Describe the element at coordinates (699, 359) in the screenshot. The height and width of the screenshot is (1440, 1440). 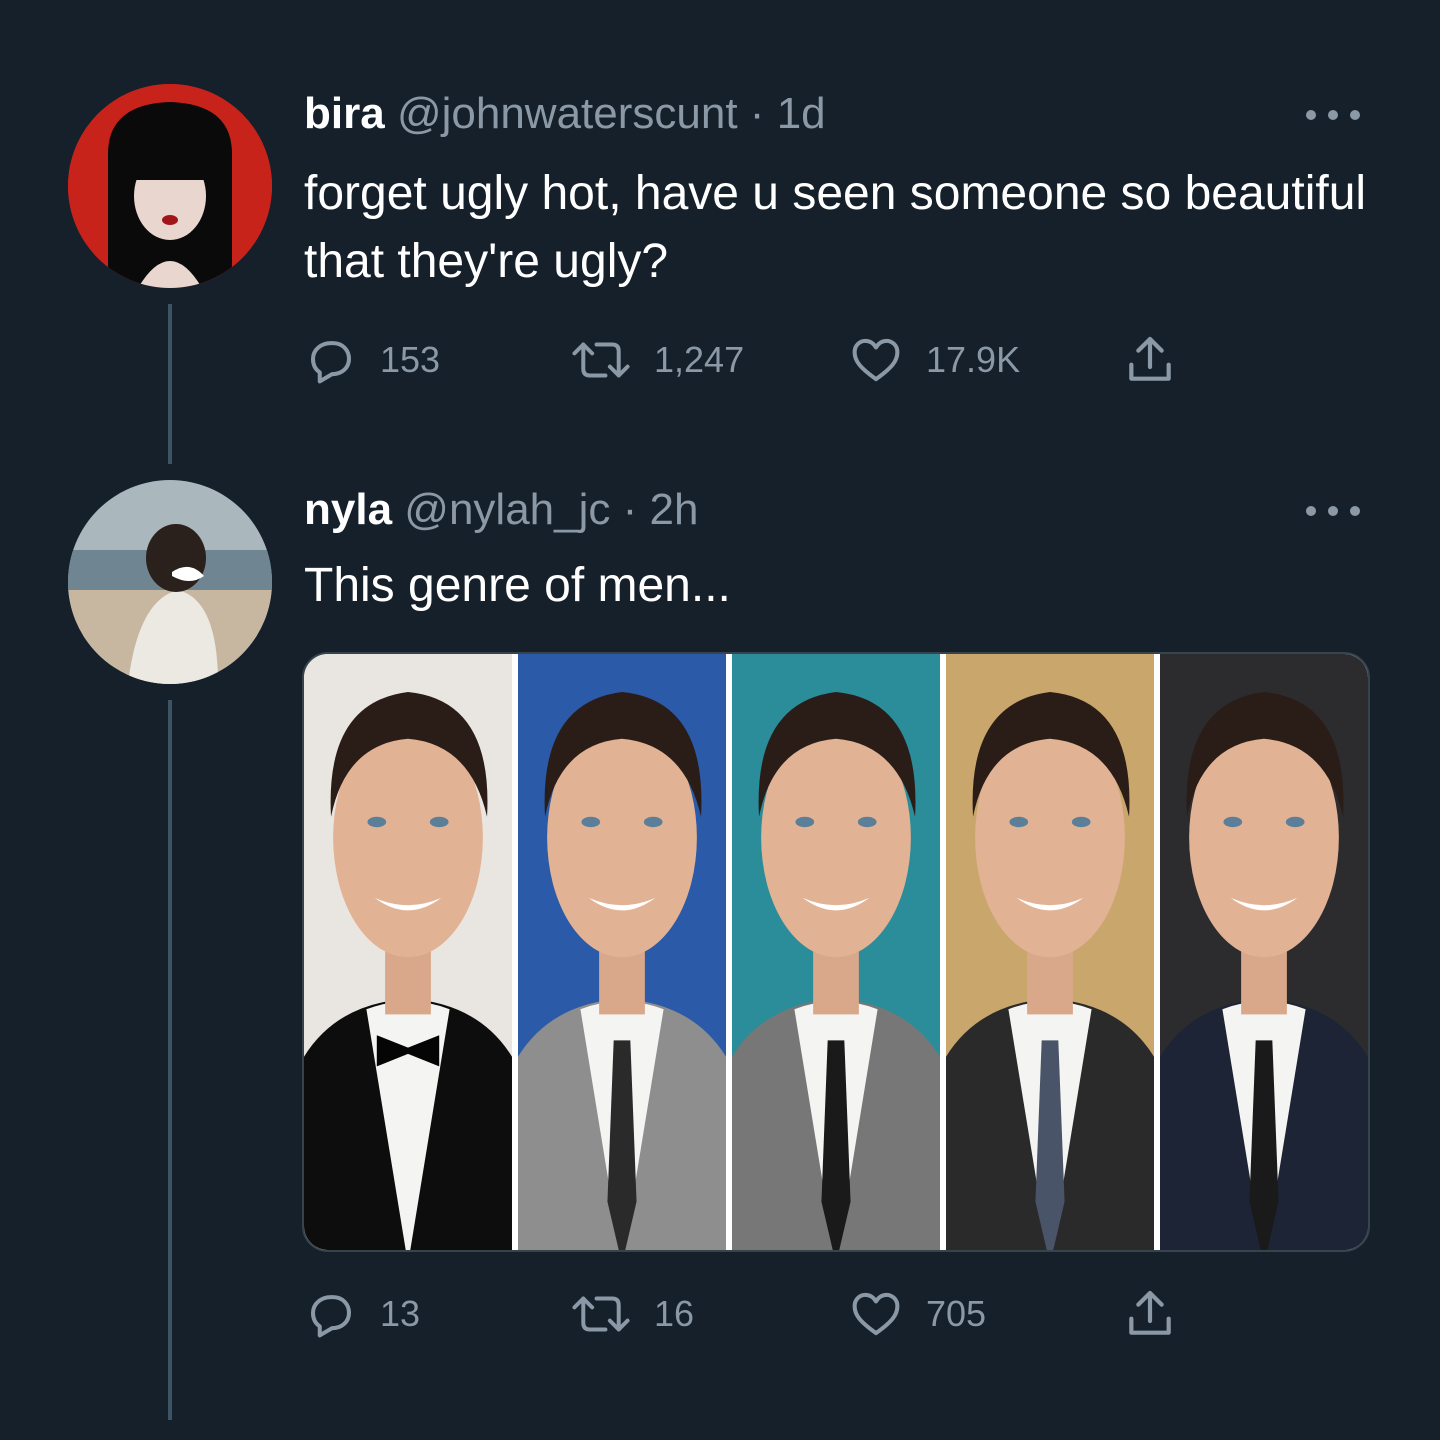
I see `retweet-count: 1,247` at that location.